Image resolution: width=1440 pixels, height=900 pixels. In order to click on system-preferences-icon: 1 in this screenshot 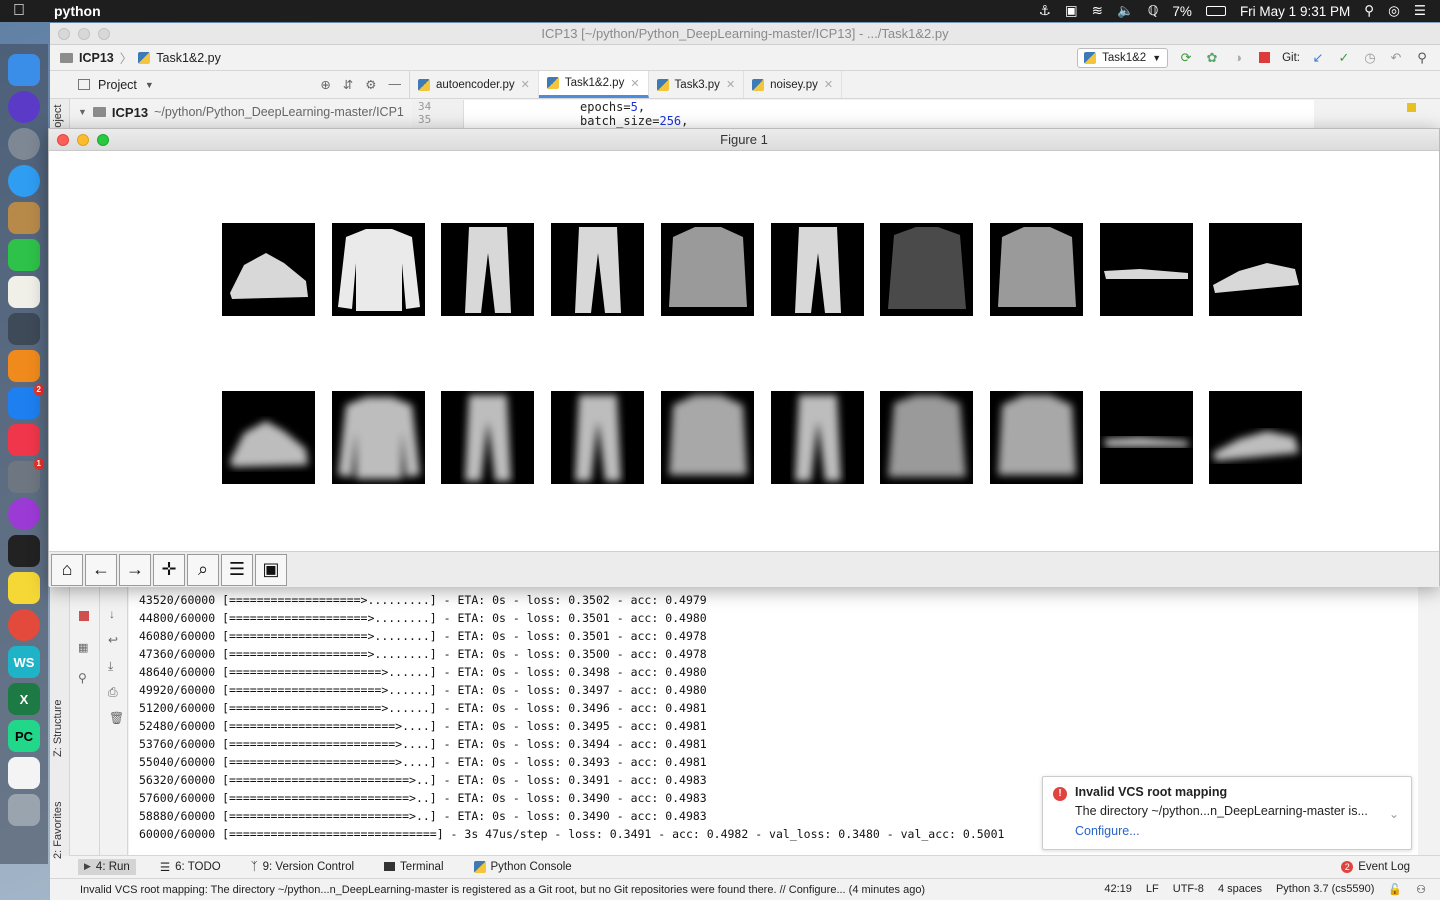, I will do `click(26, 475)`.